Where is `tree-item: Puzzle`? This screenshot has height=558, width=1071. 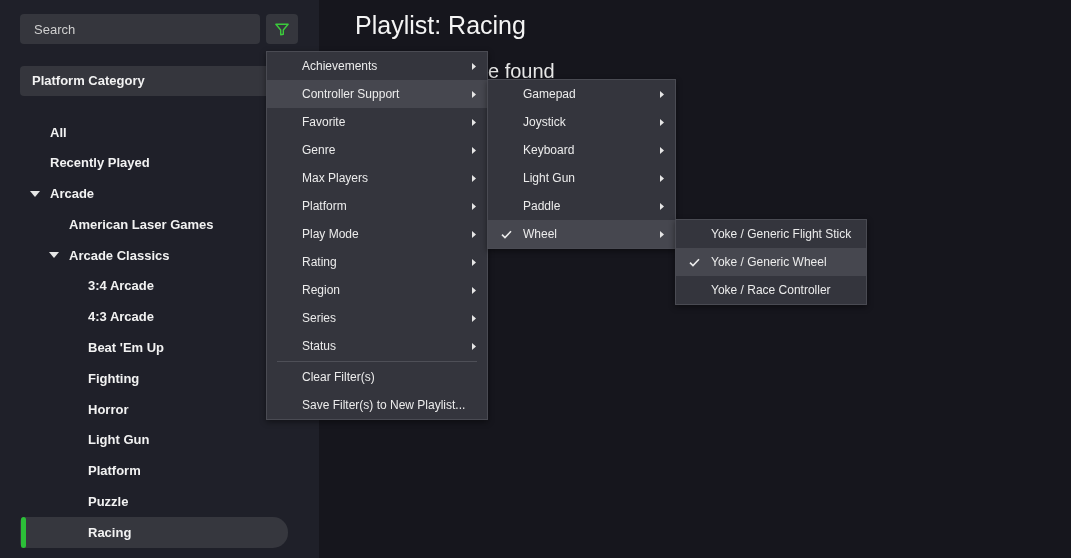 tree-item: Puzzle is located at coordinates (154, 501).